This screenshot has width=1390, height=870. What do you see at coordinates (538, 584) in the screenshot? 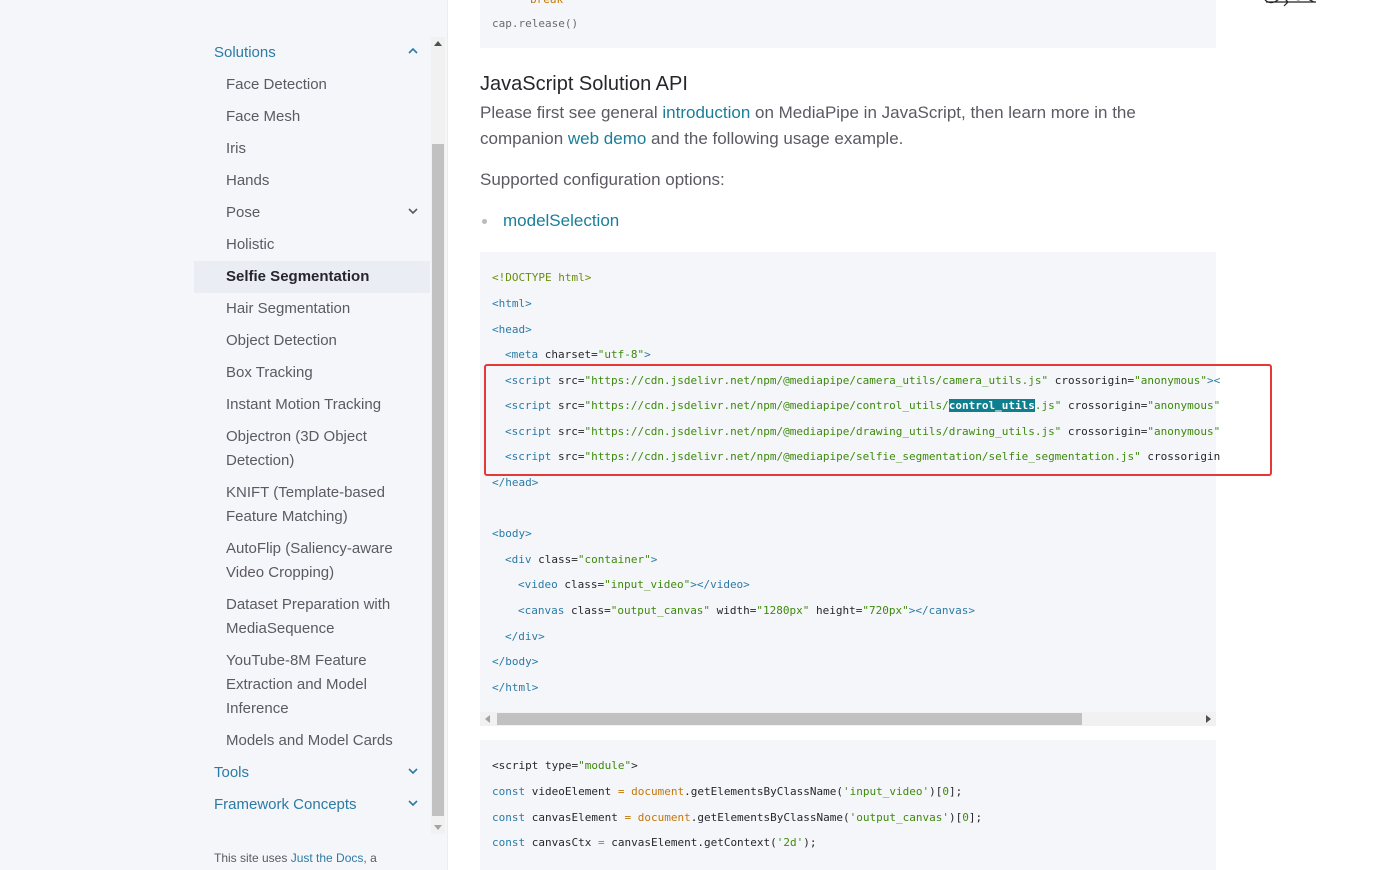
I see `code-tag: <video` at bounding box center [538, 584].